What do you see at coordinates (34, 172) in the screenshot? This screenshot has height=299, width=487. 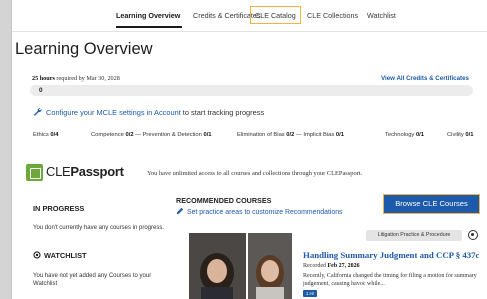 I see `clepassport-logo-icon` at bounding box center [34, 172].